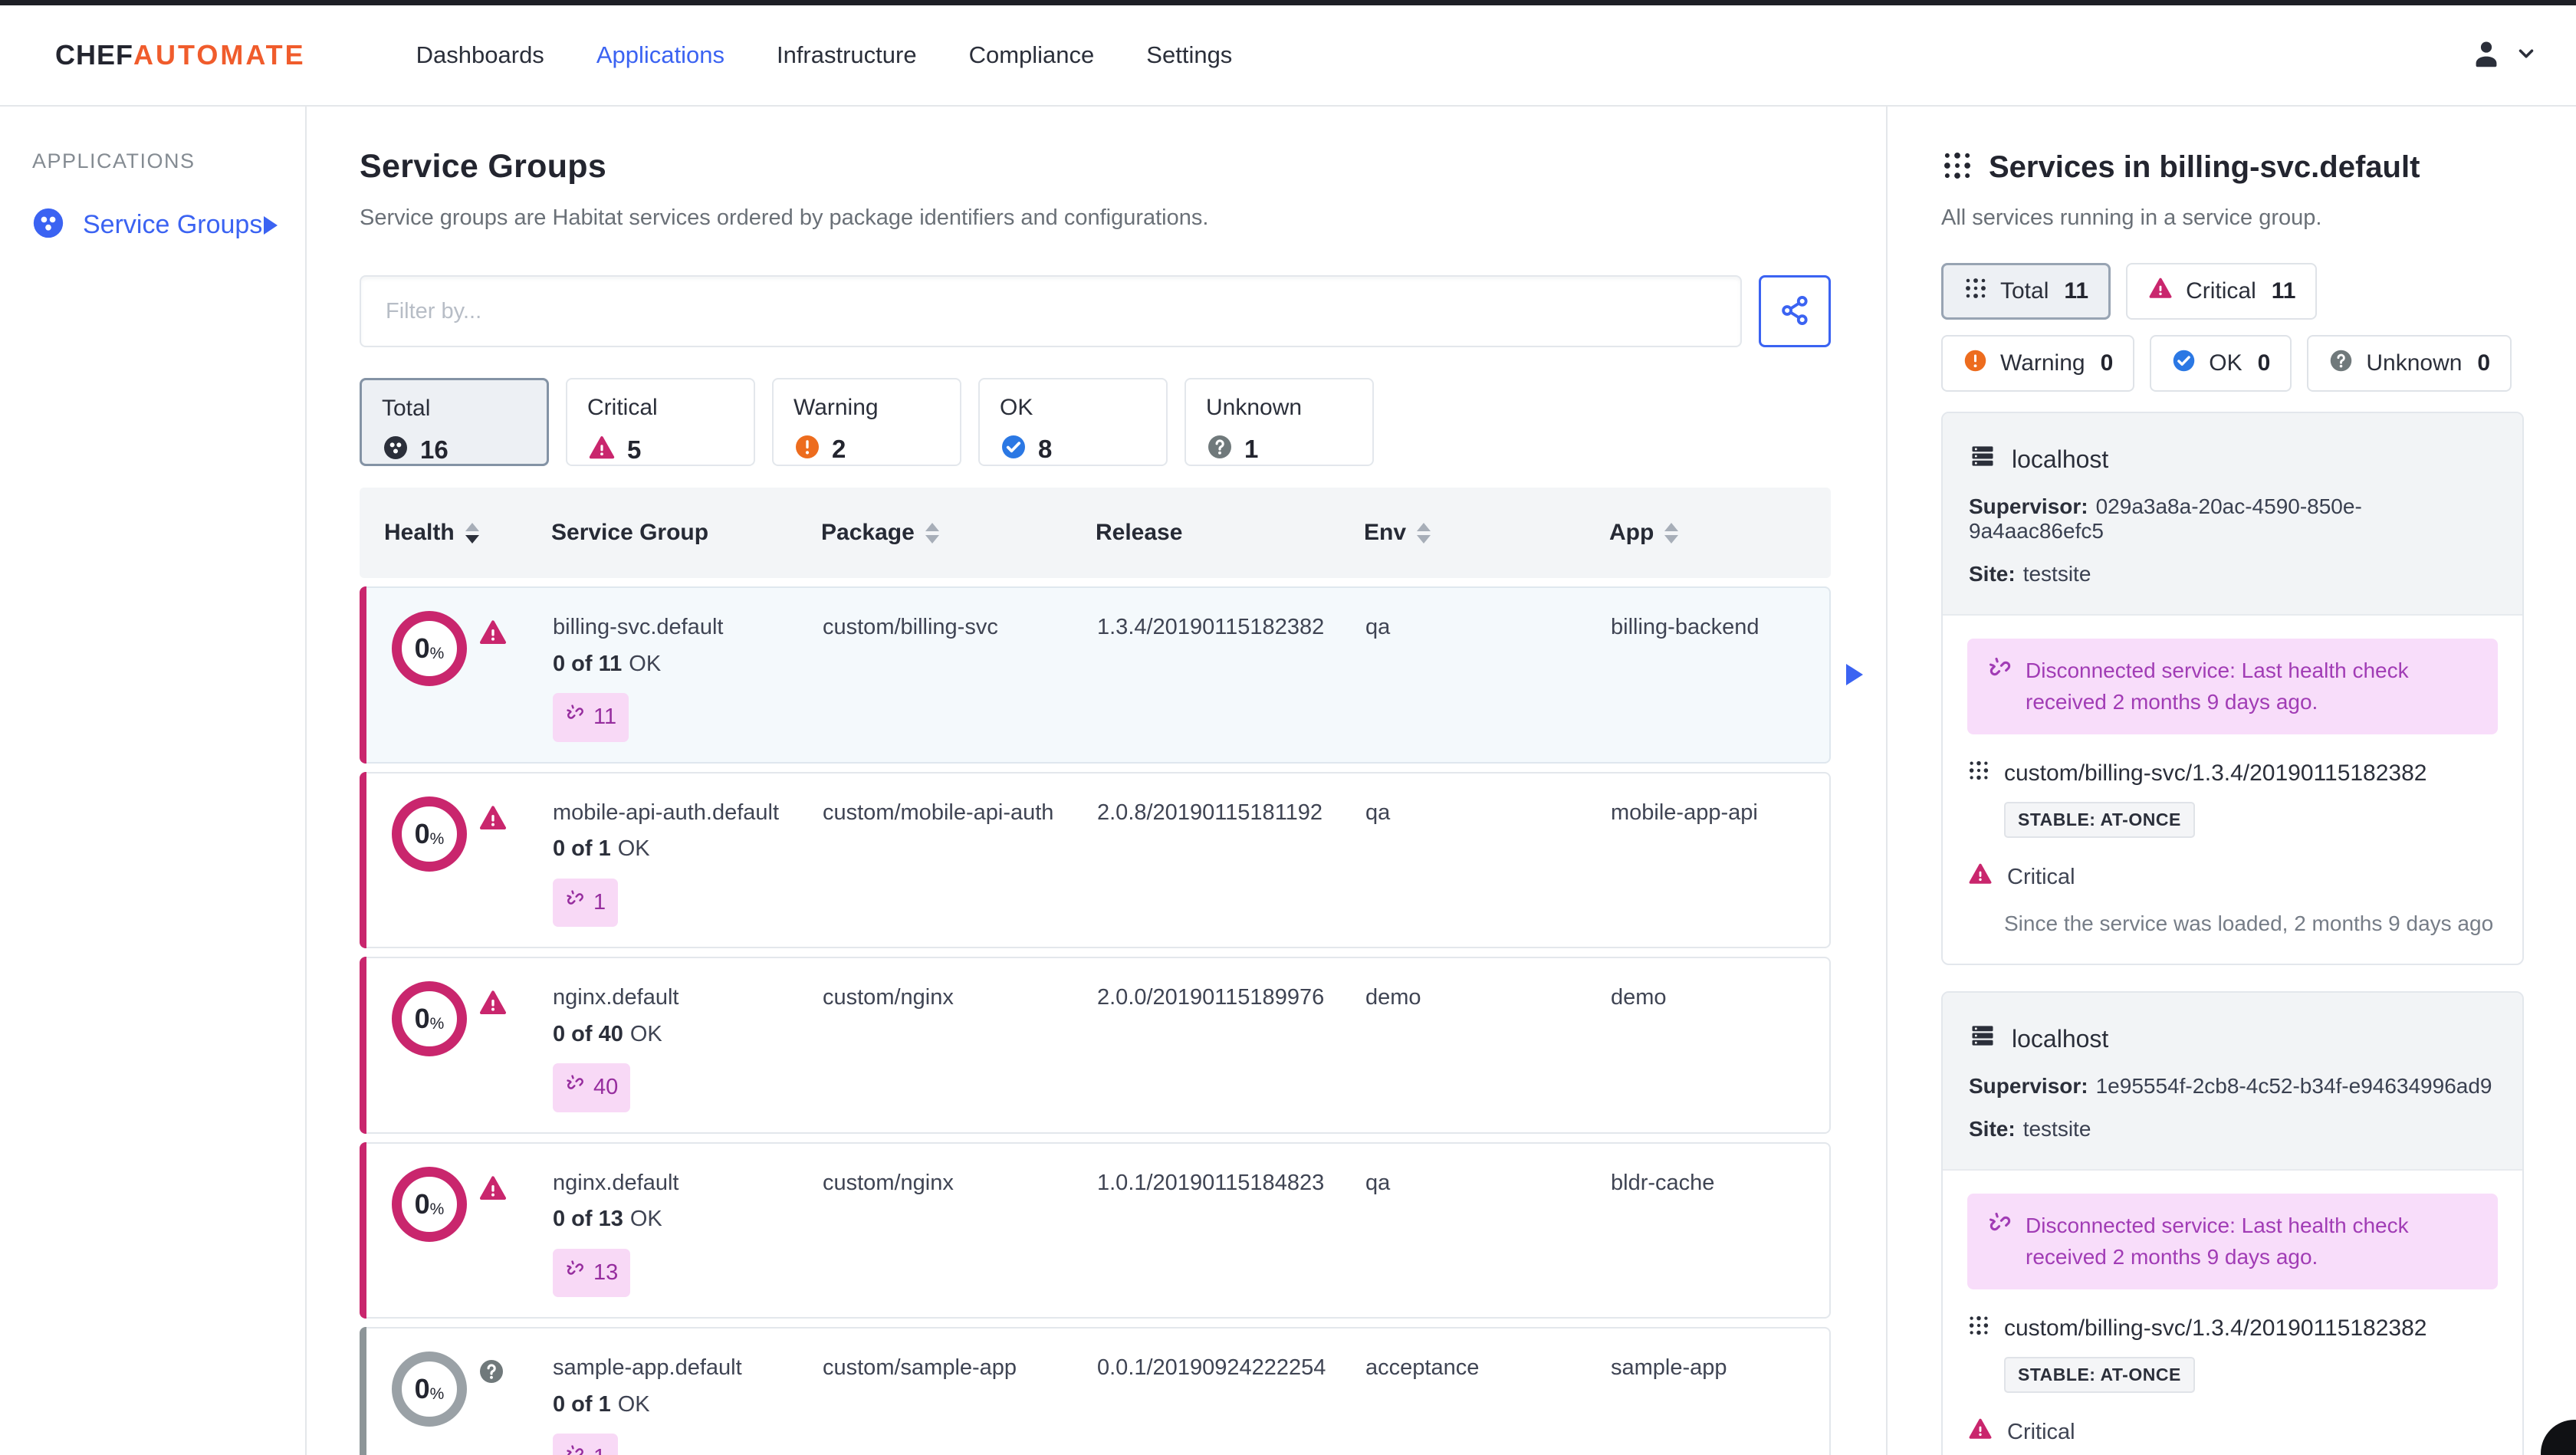 The height and width of the screenshot is (1455, 2576). I want to click on status-card-warning: Warning 2, so click(866, 422).